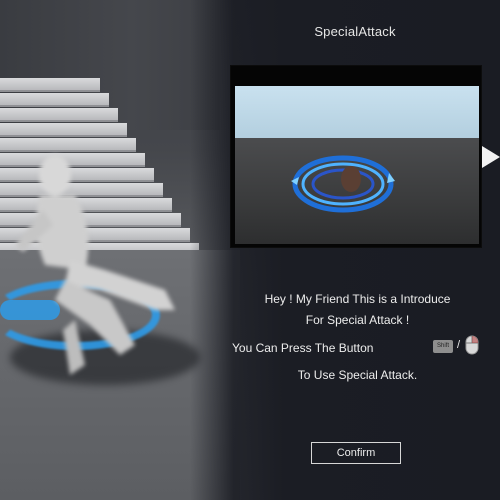 The height and width of the screenshot is (500, 500). I want to click on panel-title: SpecialAttack, so click(355, 31).